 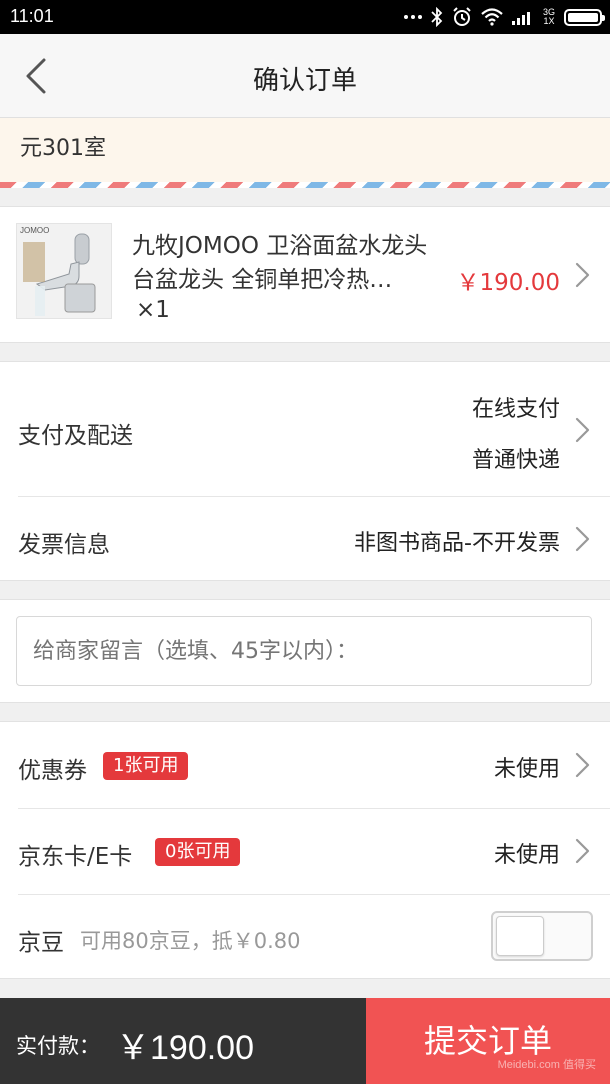 What do you see at coordinates (305, 539) in the screenshot?
I see `invoice-row: 发票信息 非图书商品-不开发票` at bounding box center [305, 539].